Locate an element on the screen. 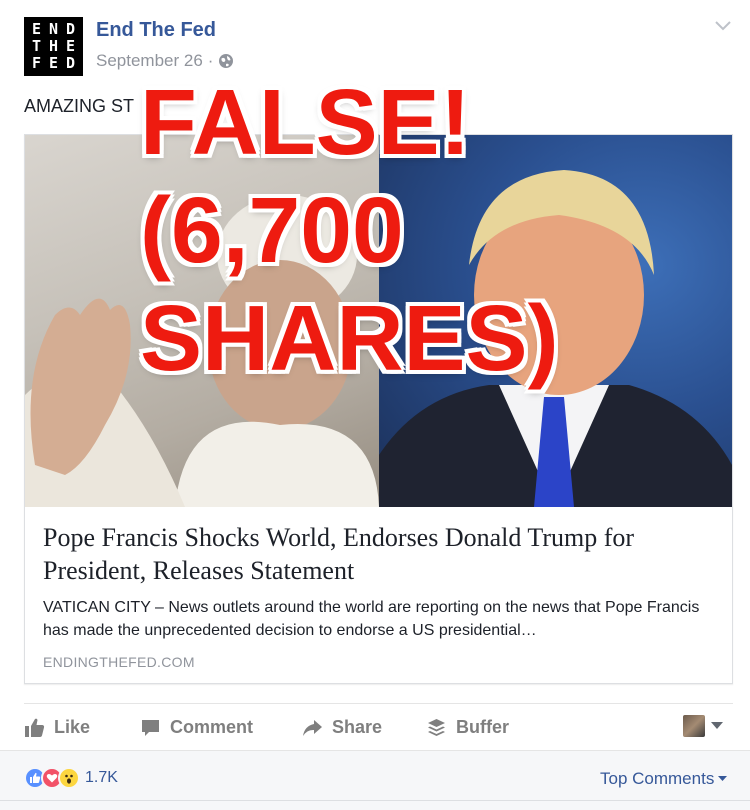 This screenshot has height=810, width=750. buffer-stack-icon is located at coordinates (436, 727).